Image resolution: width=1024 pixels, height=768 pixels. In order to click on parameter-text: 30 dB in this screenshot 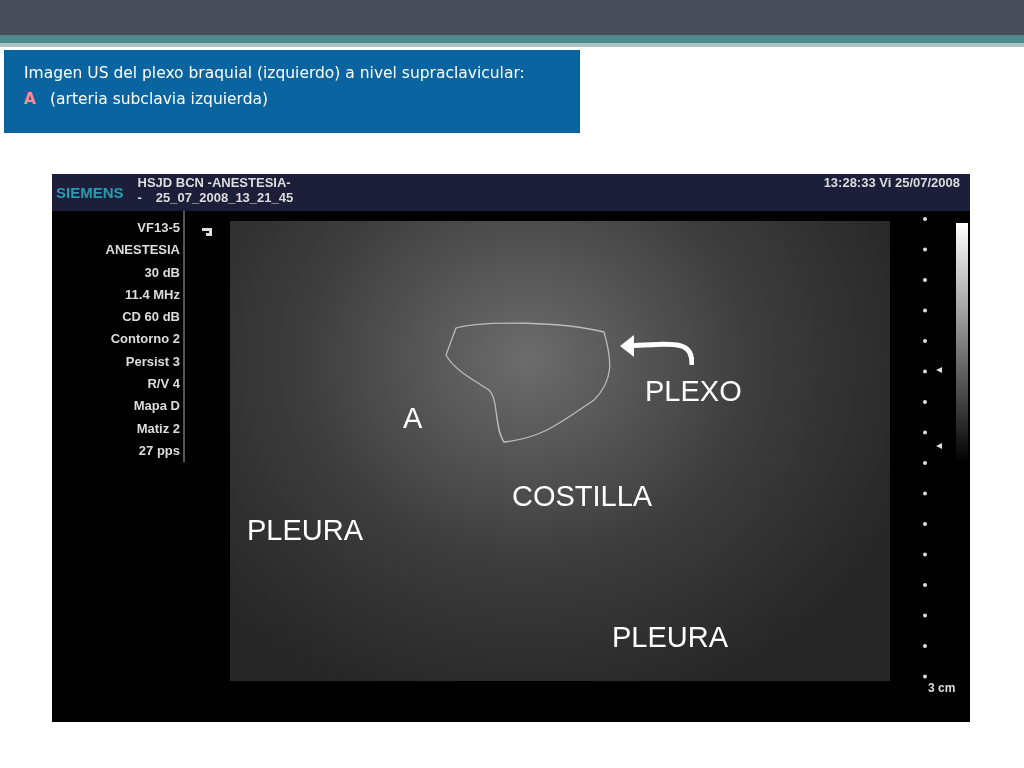, I will do `click(162, 272)`.